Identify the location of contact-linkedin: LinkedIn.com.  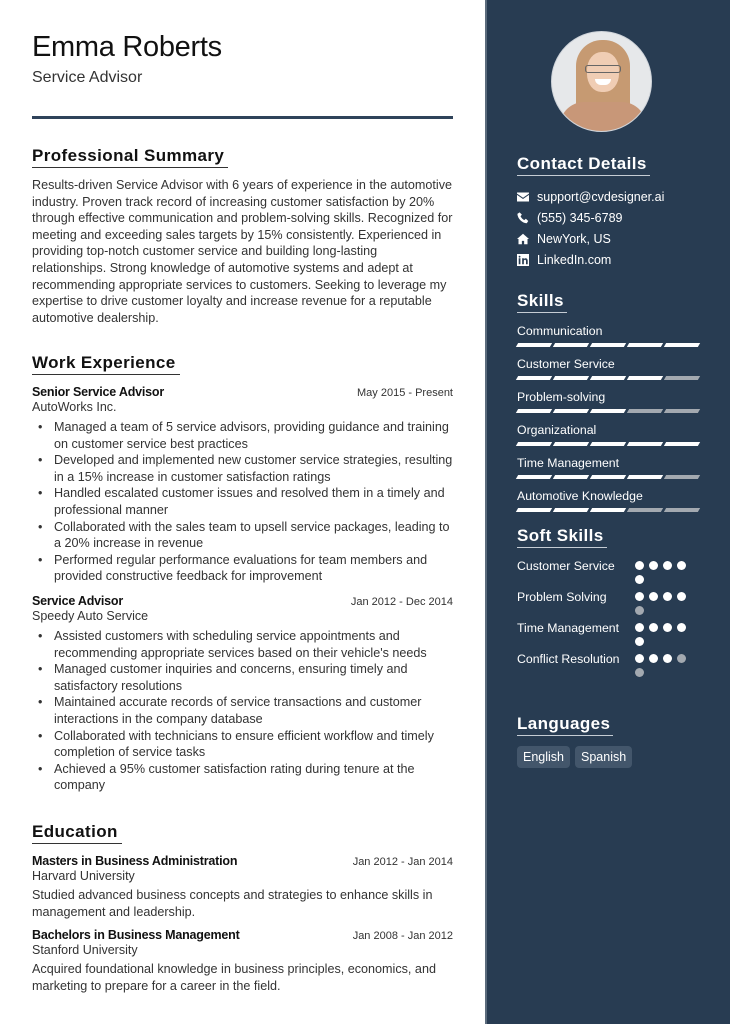
(608, 259).